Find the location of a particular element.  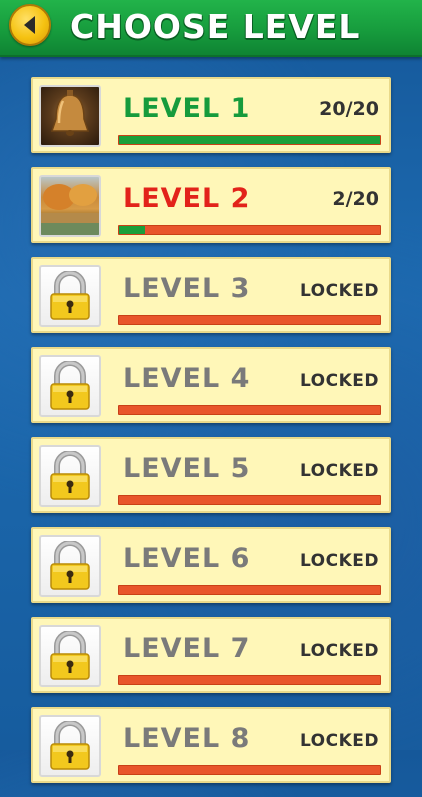

level-name: LEVEL 4 is located at coordinates (187, 378).